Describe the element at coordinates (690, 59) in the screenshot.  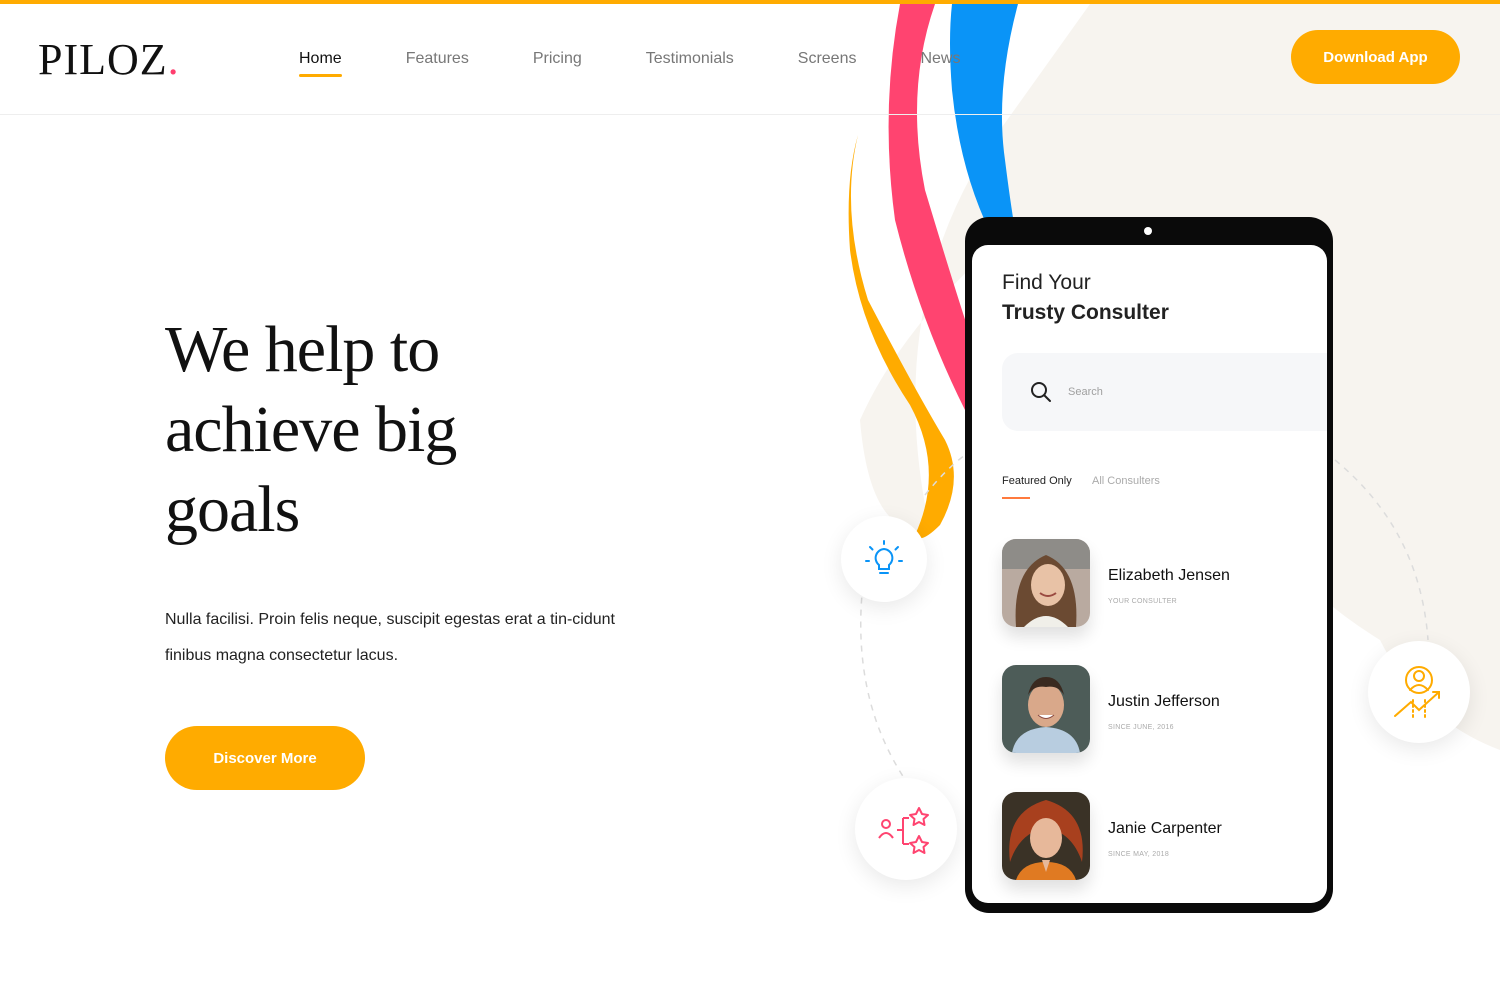
I see `nav-item-testimonials: Testimonials` at that location.